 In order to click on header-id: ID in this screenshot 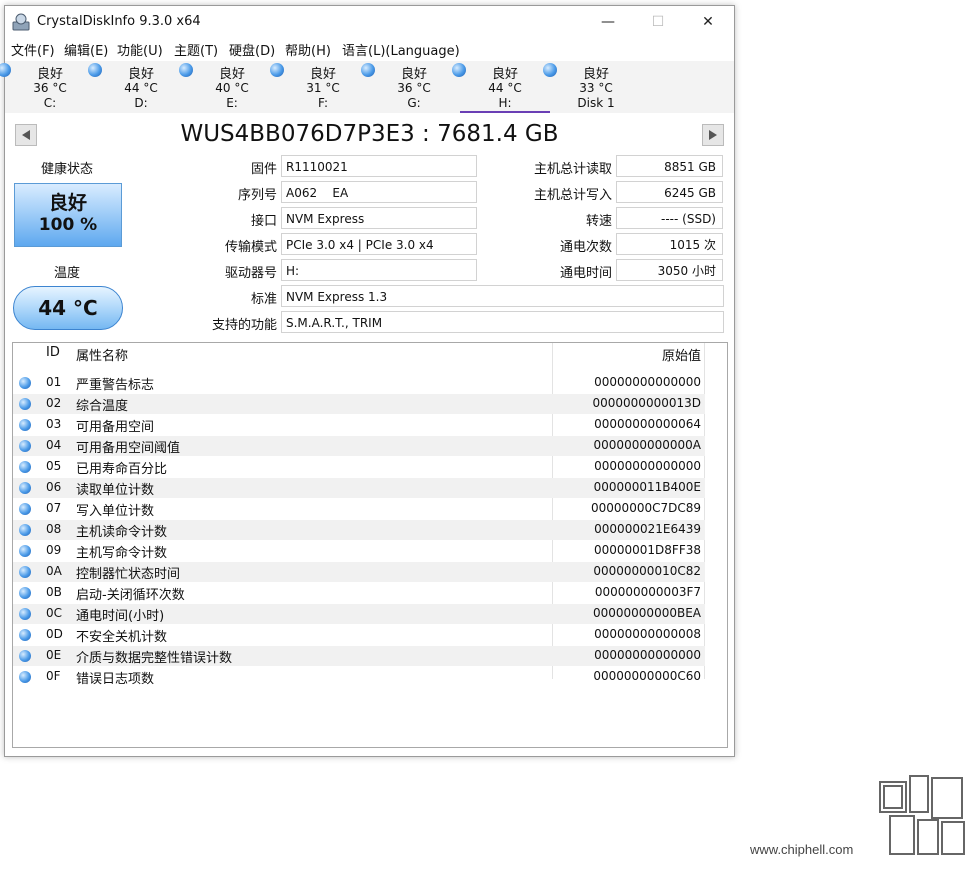, I will do `click(53, 352)`.